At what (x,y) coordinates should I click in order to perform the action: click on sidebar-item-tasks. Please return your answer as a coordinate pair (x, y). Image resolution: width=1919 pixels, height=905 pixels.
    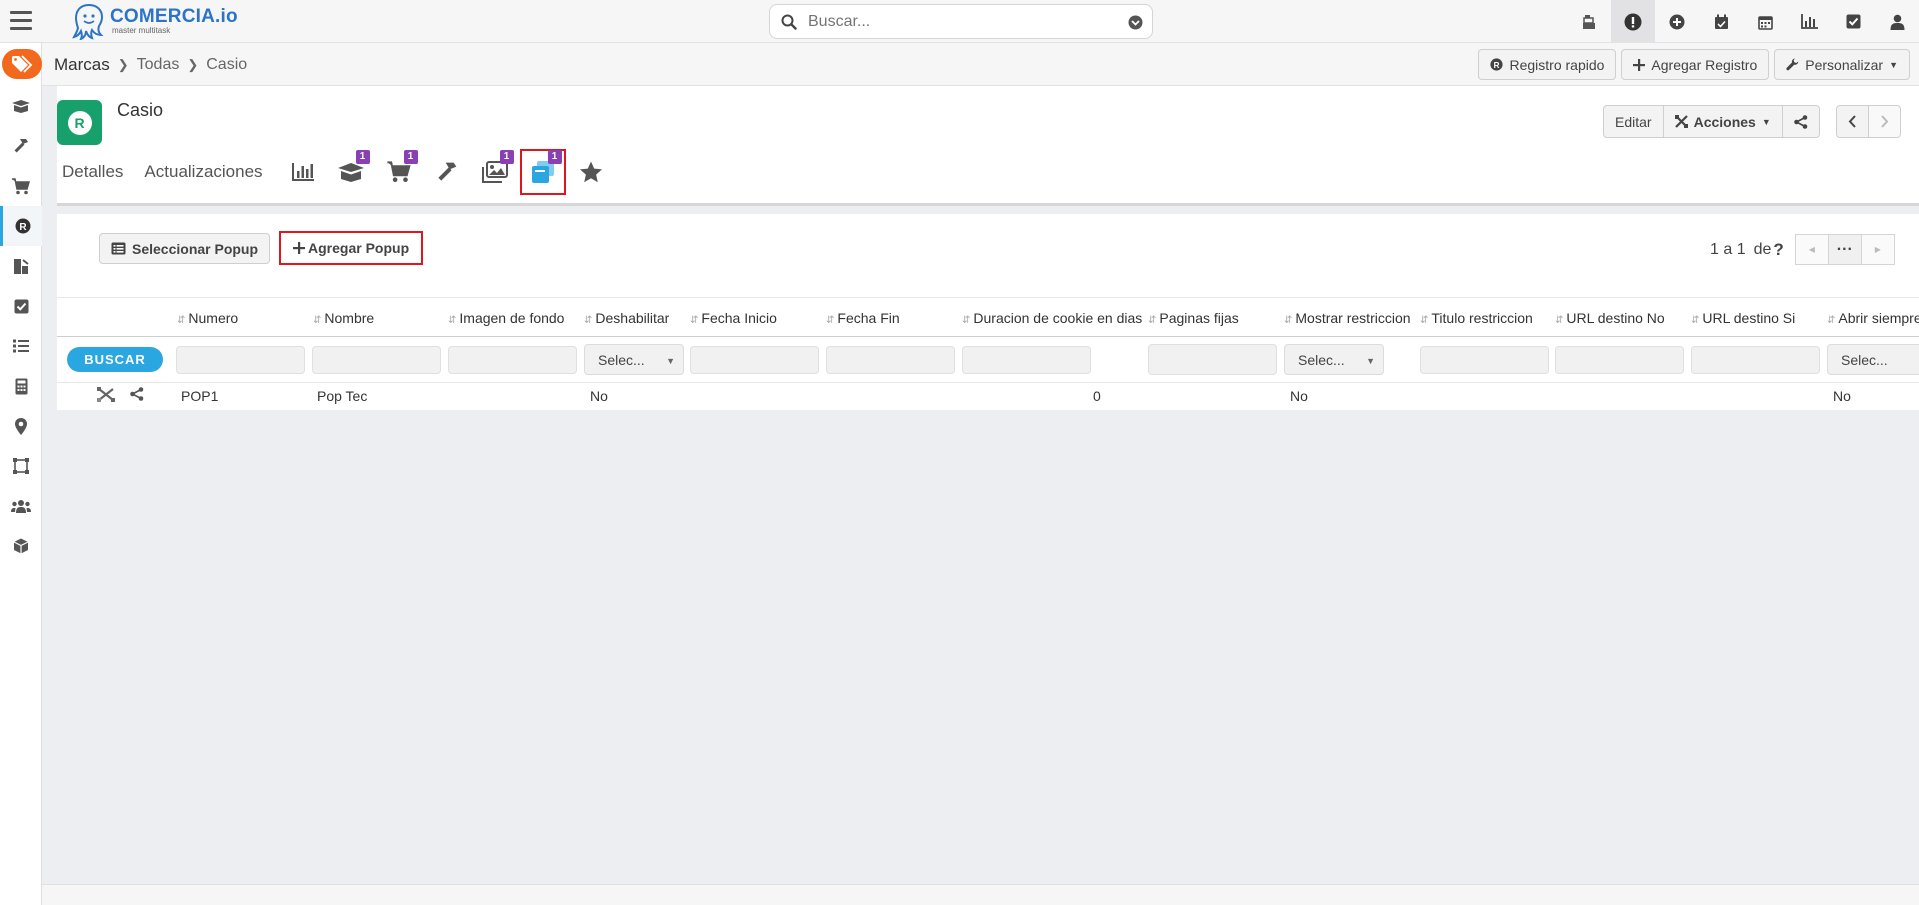
    Looking at the image, I should click on (21, 306).